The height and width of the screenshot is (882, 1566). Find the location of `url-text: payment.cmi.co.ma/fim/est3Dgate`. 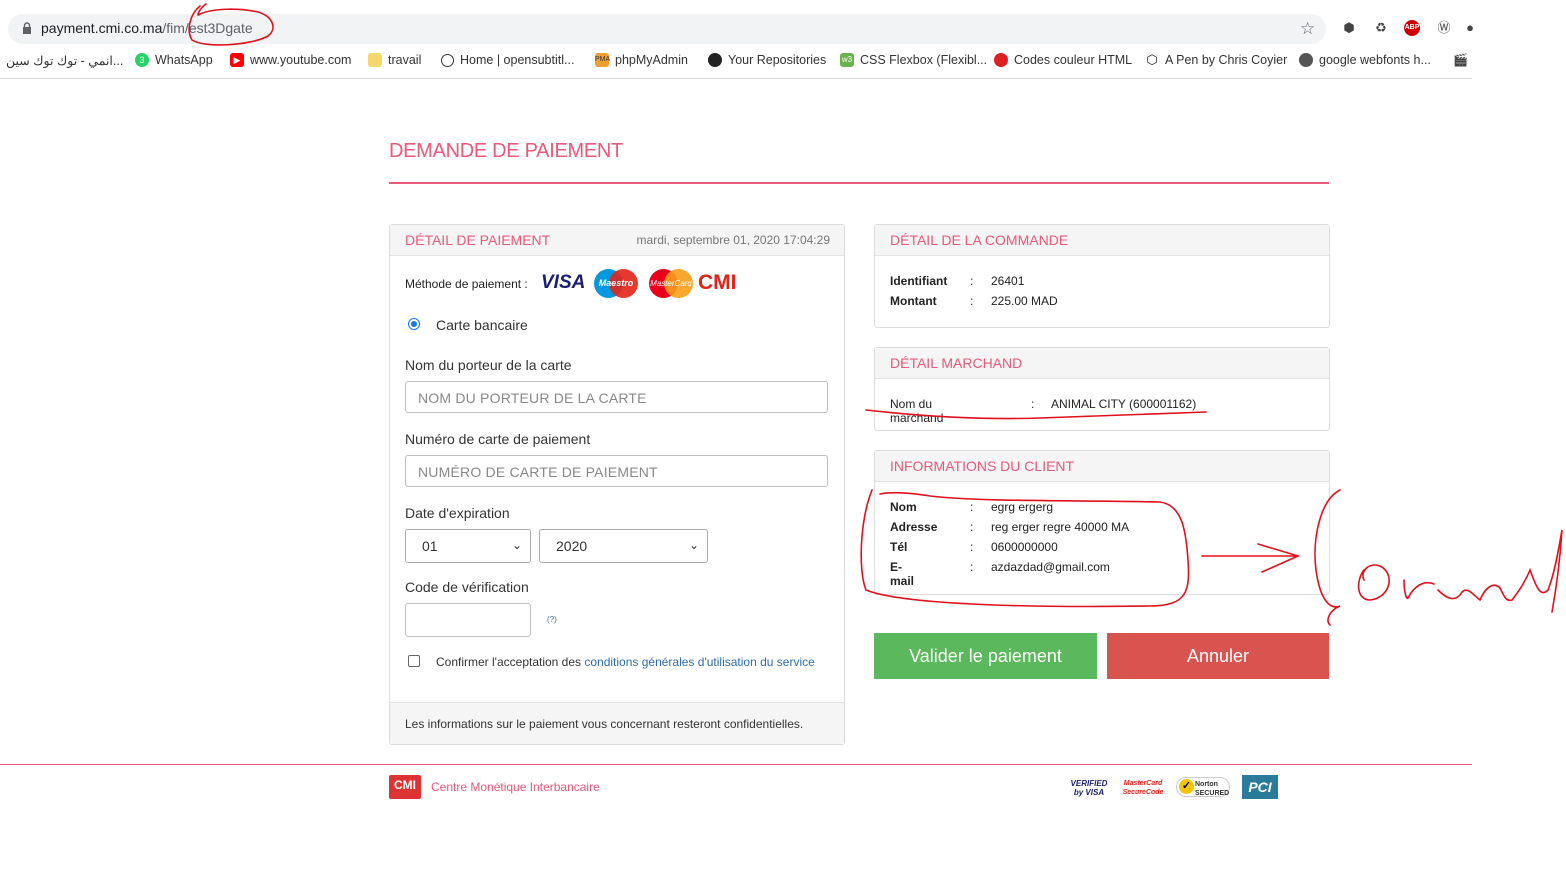

url-text: payment.cmi.co.ma/fim/est3Dgate is located at coordinates (147, 28).